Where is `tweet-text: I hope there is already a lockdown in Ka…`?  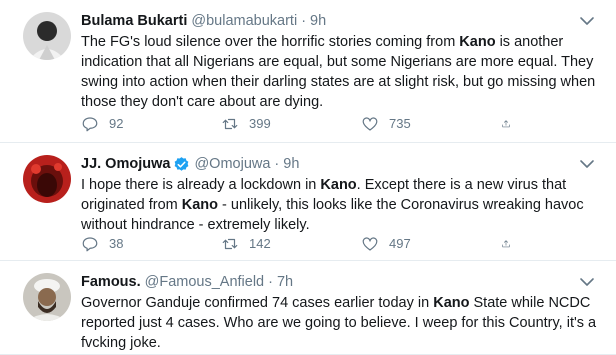 tweet-text: I hope there is already a lockdown in Ka… is located at coordinates (339, 205).